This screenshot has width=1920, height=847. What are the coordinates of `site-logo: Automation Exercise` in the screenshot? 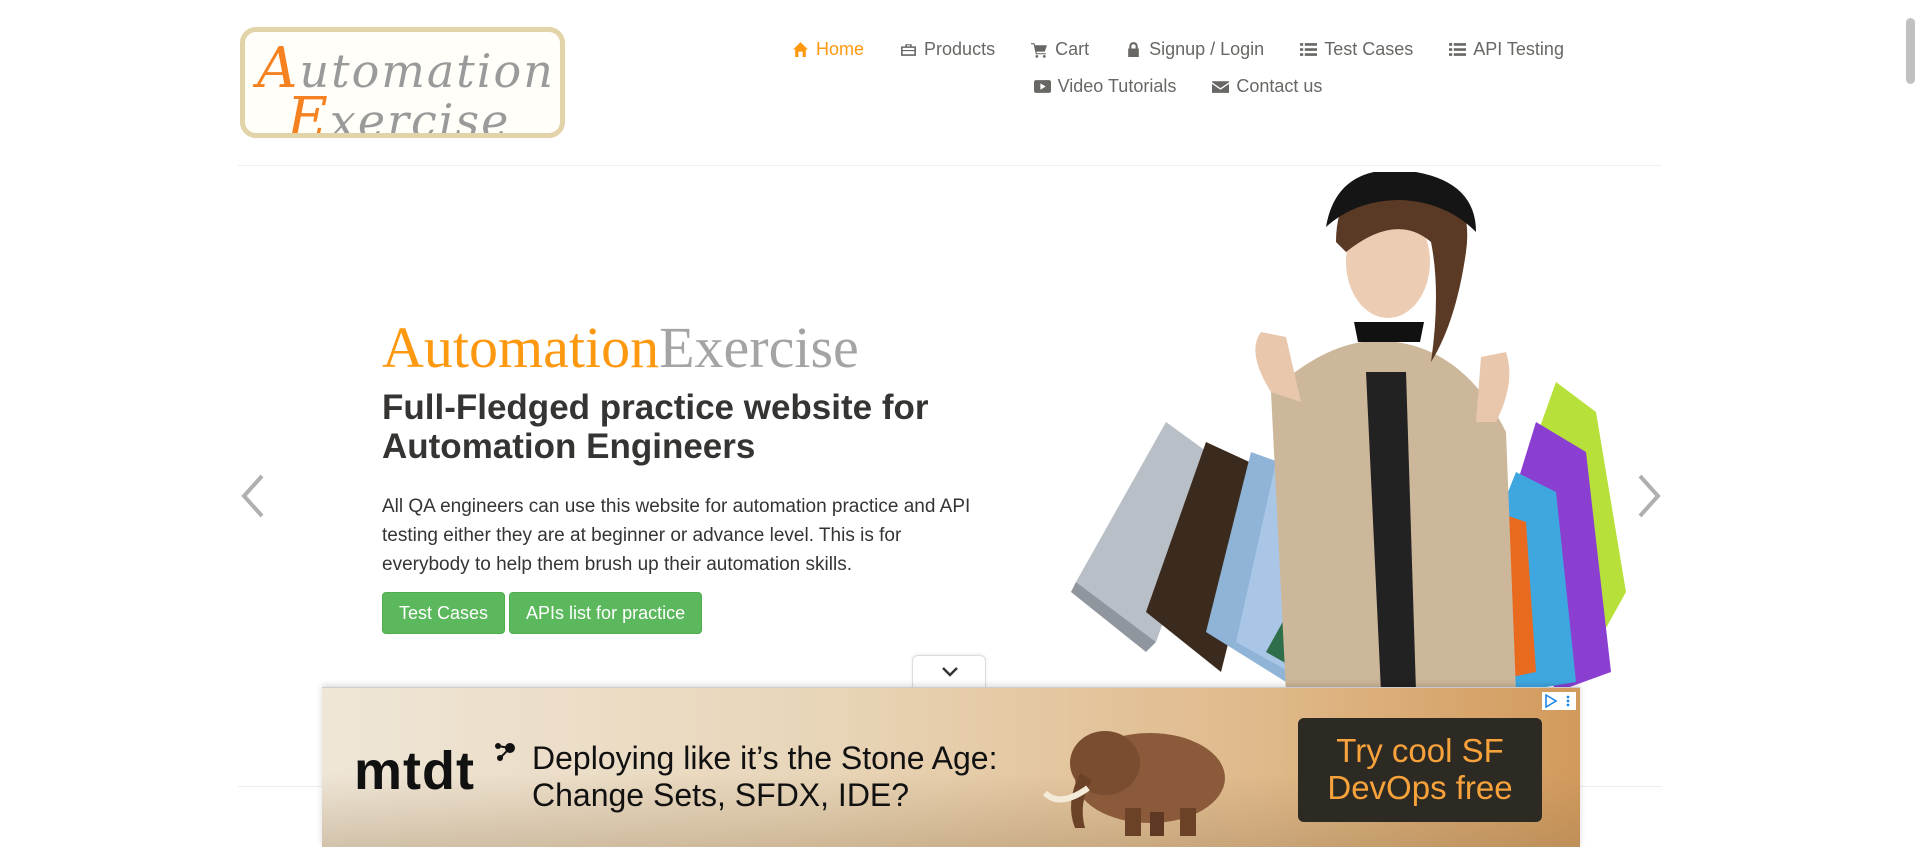 It's located at (402, 82).